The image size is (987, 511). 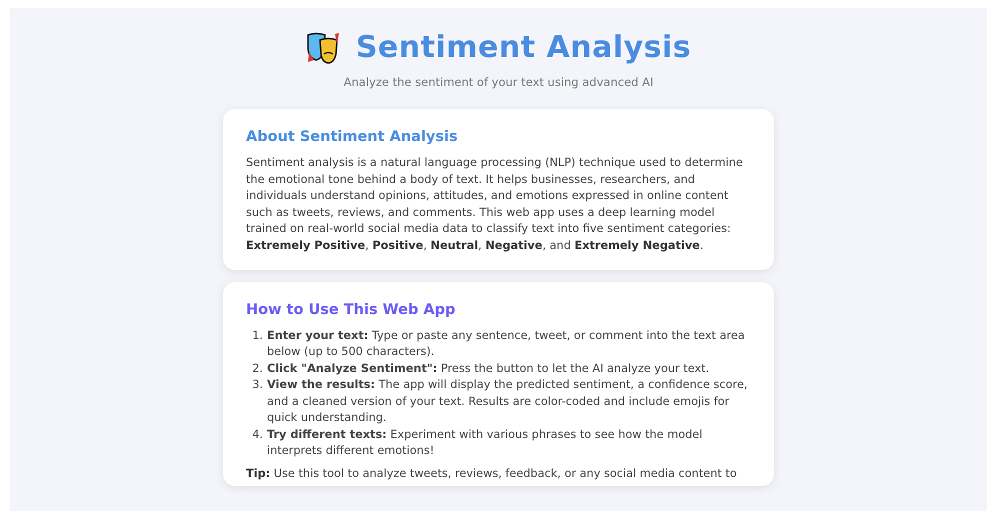 I want to click on step-text: Click "Analyze Sentiment": Press the button to let the AI analyze your text., so click(x=488, y=368).